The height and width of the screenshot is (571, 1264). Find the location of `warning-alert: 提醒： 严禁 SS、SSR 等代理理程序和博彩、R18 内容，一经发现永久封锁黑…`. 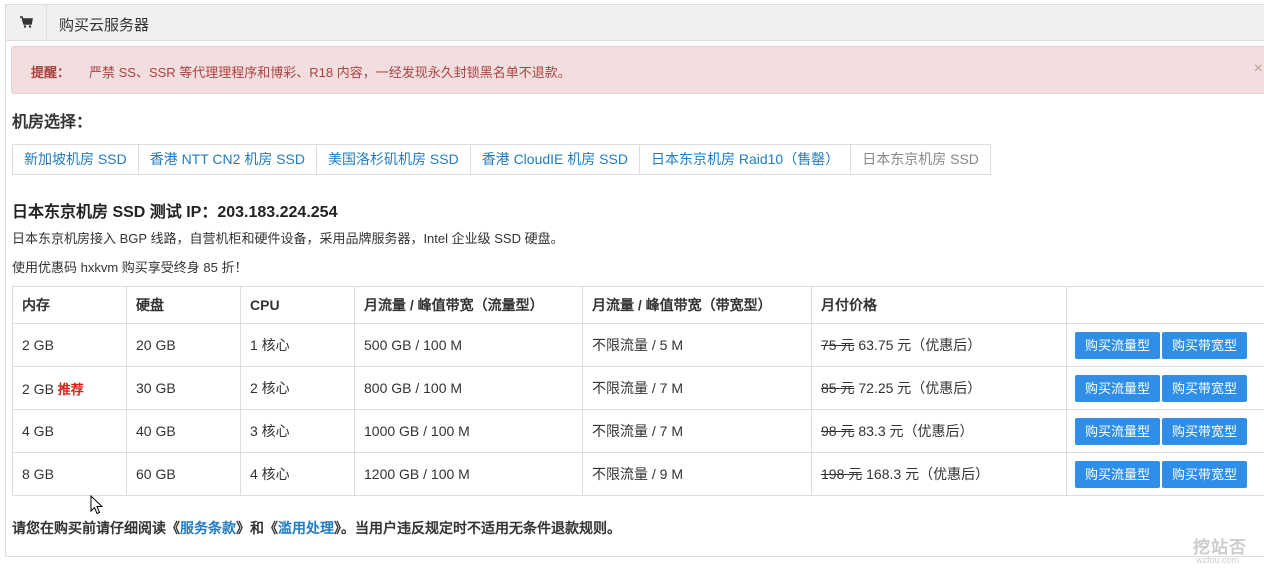

warning-alert: 提醒： 严禁 SS、SSR 等代理理程序和博彩、R18 内容，一经发现永久封锁黑… is located at coordinates (637, 70).